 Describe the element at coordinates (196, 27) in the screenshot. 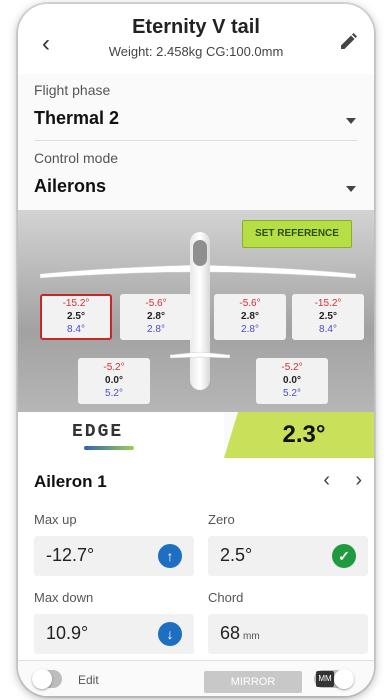

I see `page-title: Eternity V tail` at that location.